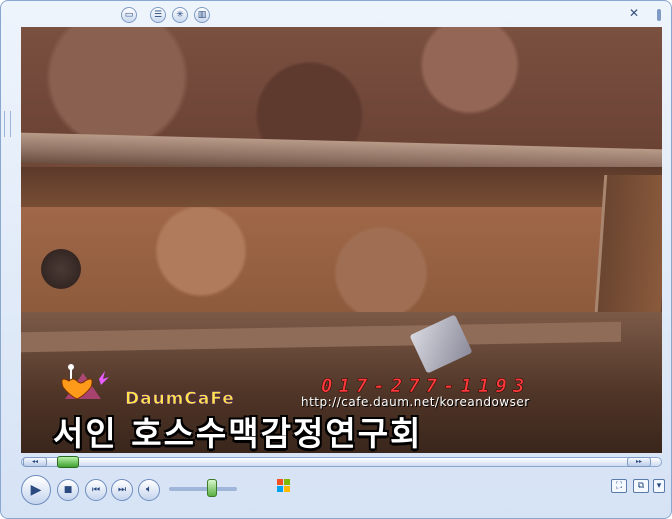  I want to click on stop-icon: ■, so click(68, 490).